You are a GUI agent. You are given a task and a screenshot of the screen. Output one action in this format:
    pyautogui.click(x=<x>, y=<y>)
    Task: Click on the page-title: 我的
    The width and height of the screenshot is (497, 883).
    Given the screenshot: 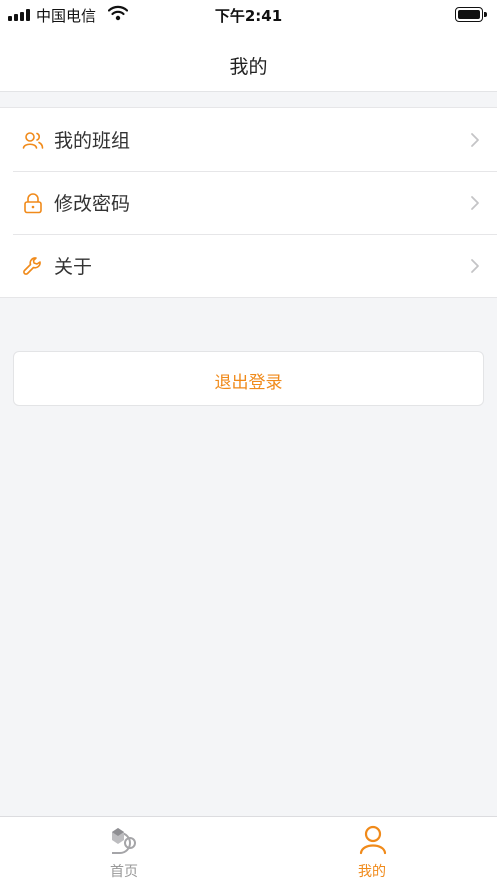 What is the action you would take?
    pyautogui.click(x=248, y=67)
    